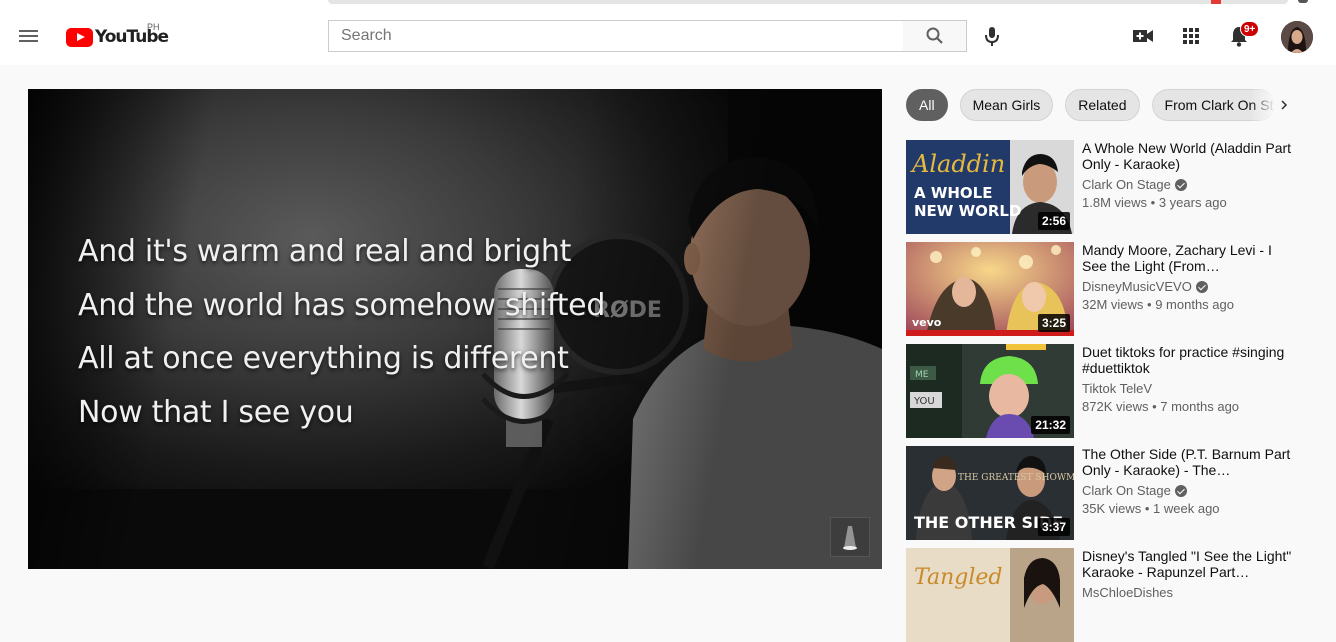  I want to click on duration-badge: 3:37, so click(1053, 527).